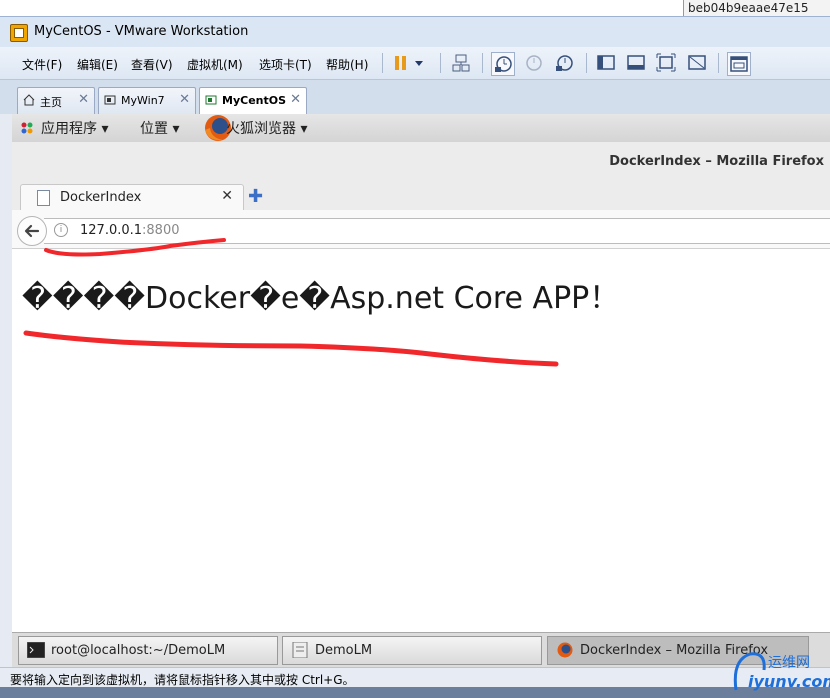  What do you see at coordinates (159, 128) in the screenshot?
I see `places-menu: 位置 ▾` at bounding box center [159, 128].